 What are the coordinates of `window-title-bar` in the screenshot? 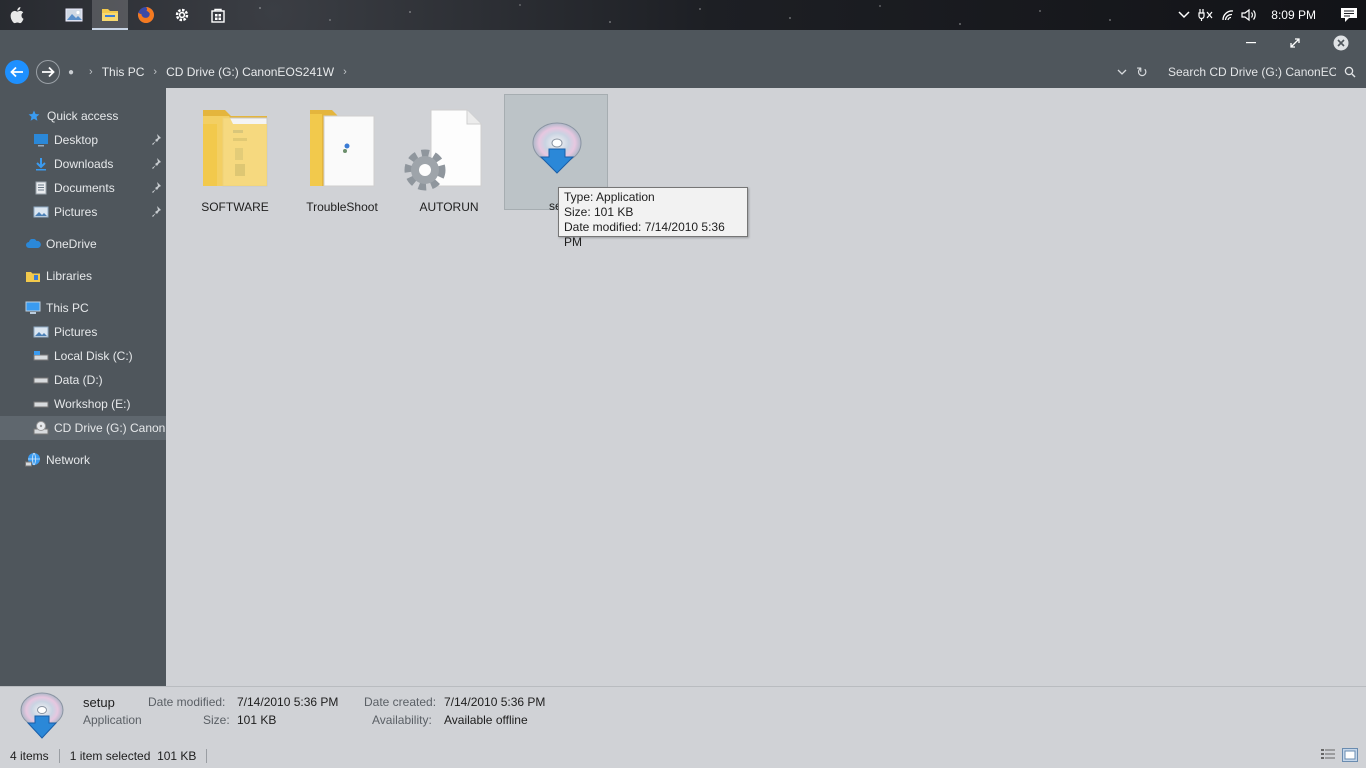 It's located at (683, 43).